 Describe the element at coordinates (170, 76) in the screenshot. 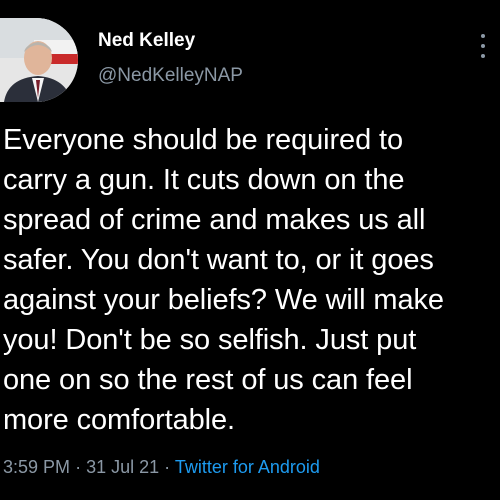

I see `author-handle: @NedKelleyNAP` at that location.